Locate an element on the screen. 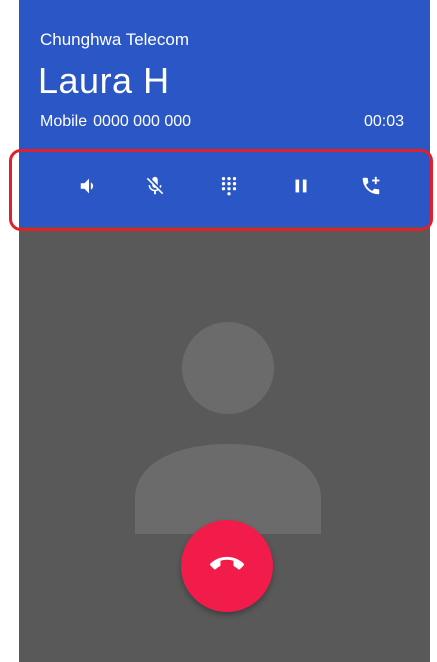  call-action-bar is located at coordinates (224, 185).